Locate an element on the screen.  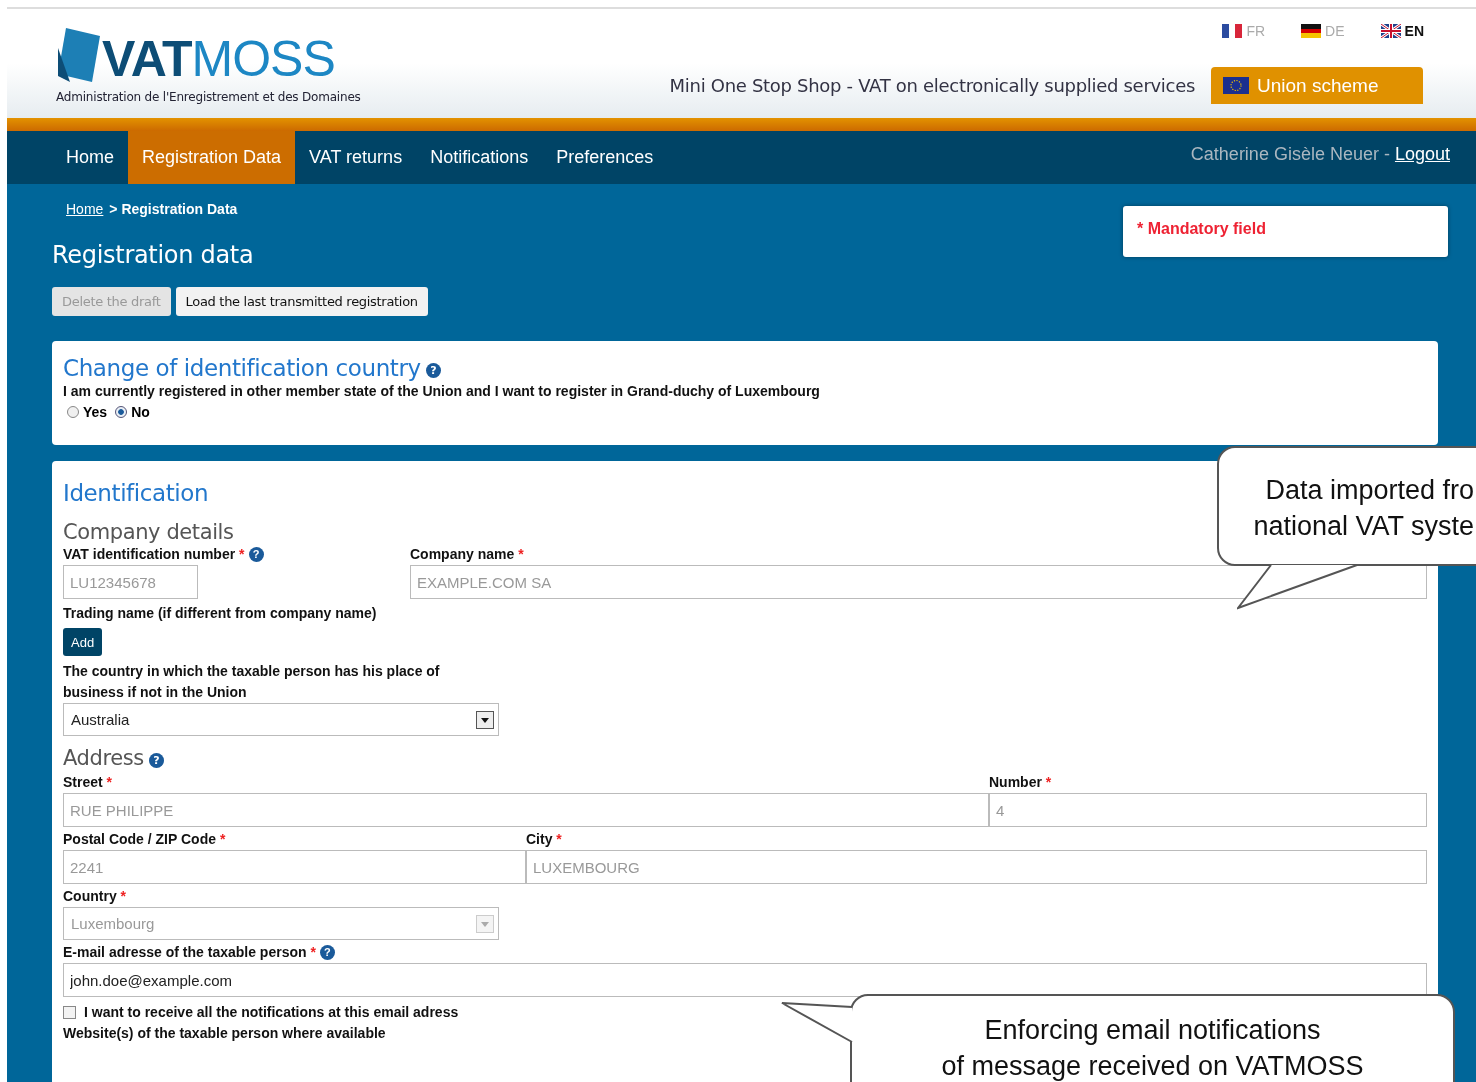
nav-tab: VAT returns is located at coordinates (356, 157).